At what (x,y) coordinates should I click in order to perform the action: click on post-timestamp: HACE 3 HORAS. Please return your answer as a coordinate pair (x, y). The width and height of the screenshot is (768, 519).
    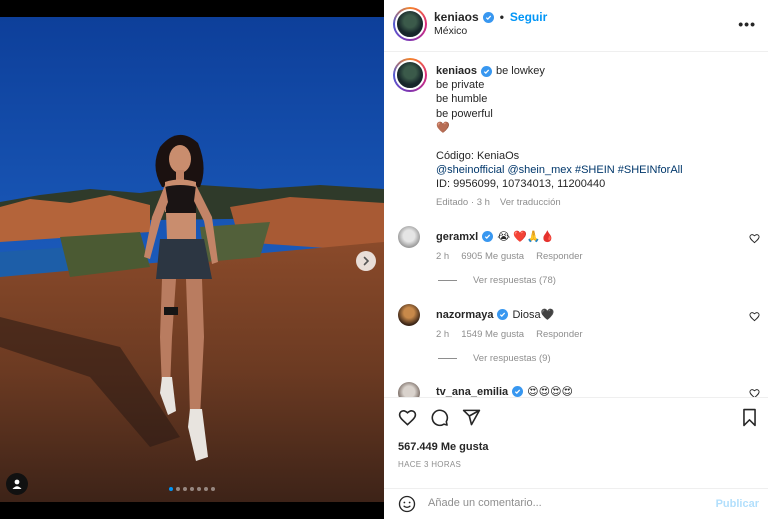
    Looking at the image, I should click on (429, 464).